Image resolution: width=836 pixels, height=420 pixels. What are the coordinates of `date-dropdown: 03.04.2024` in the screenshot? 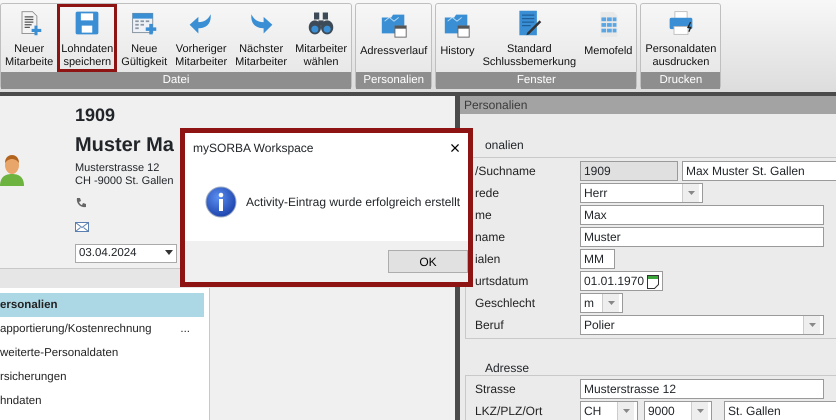 It's located at (126, 253).